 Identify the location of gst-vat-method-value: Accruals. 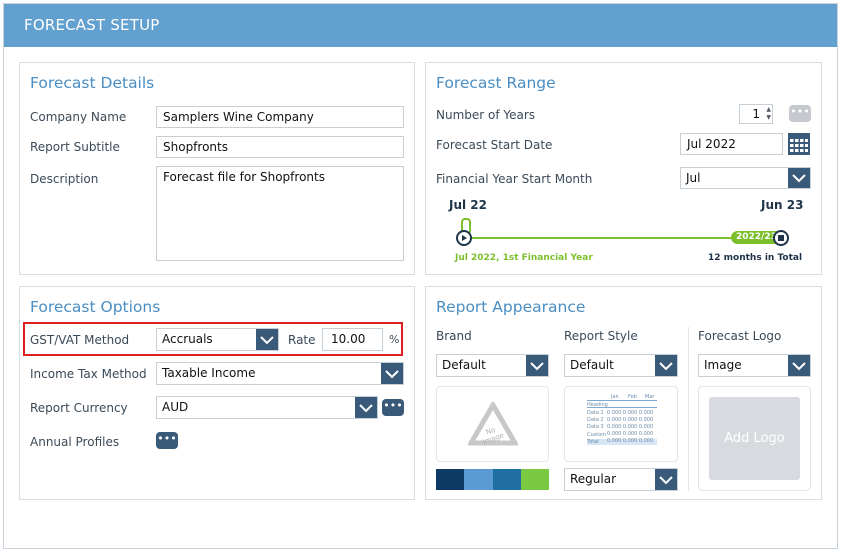
(187, 339).